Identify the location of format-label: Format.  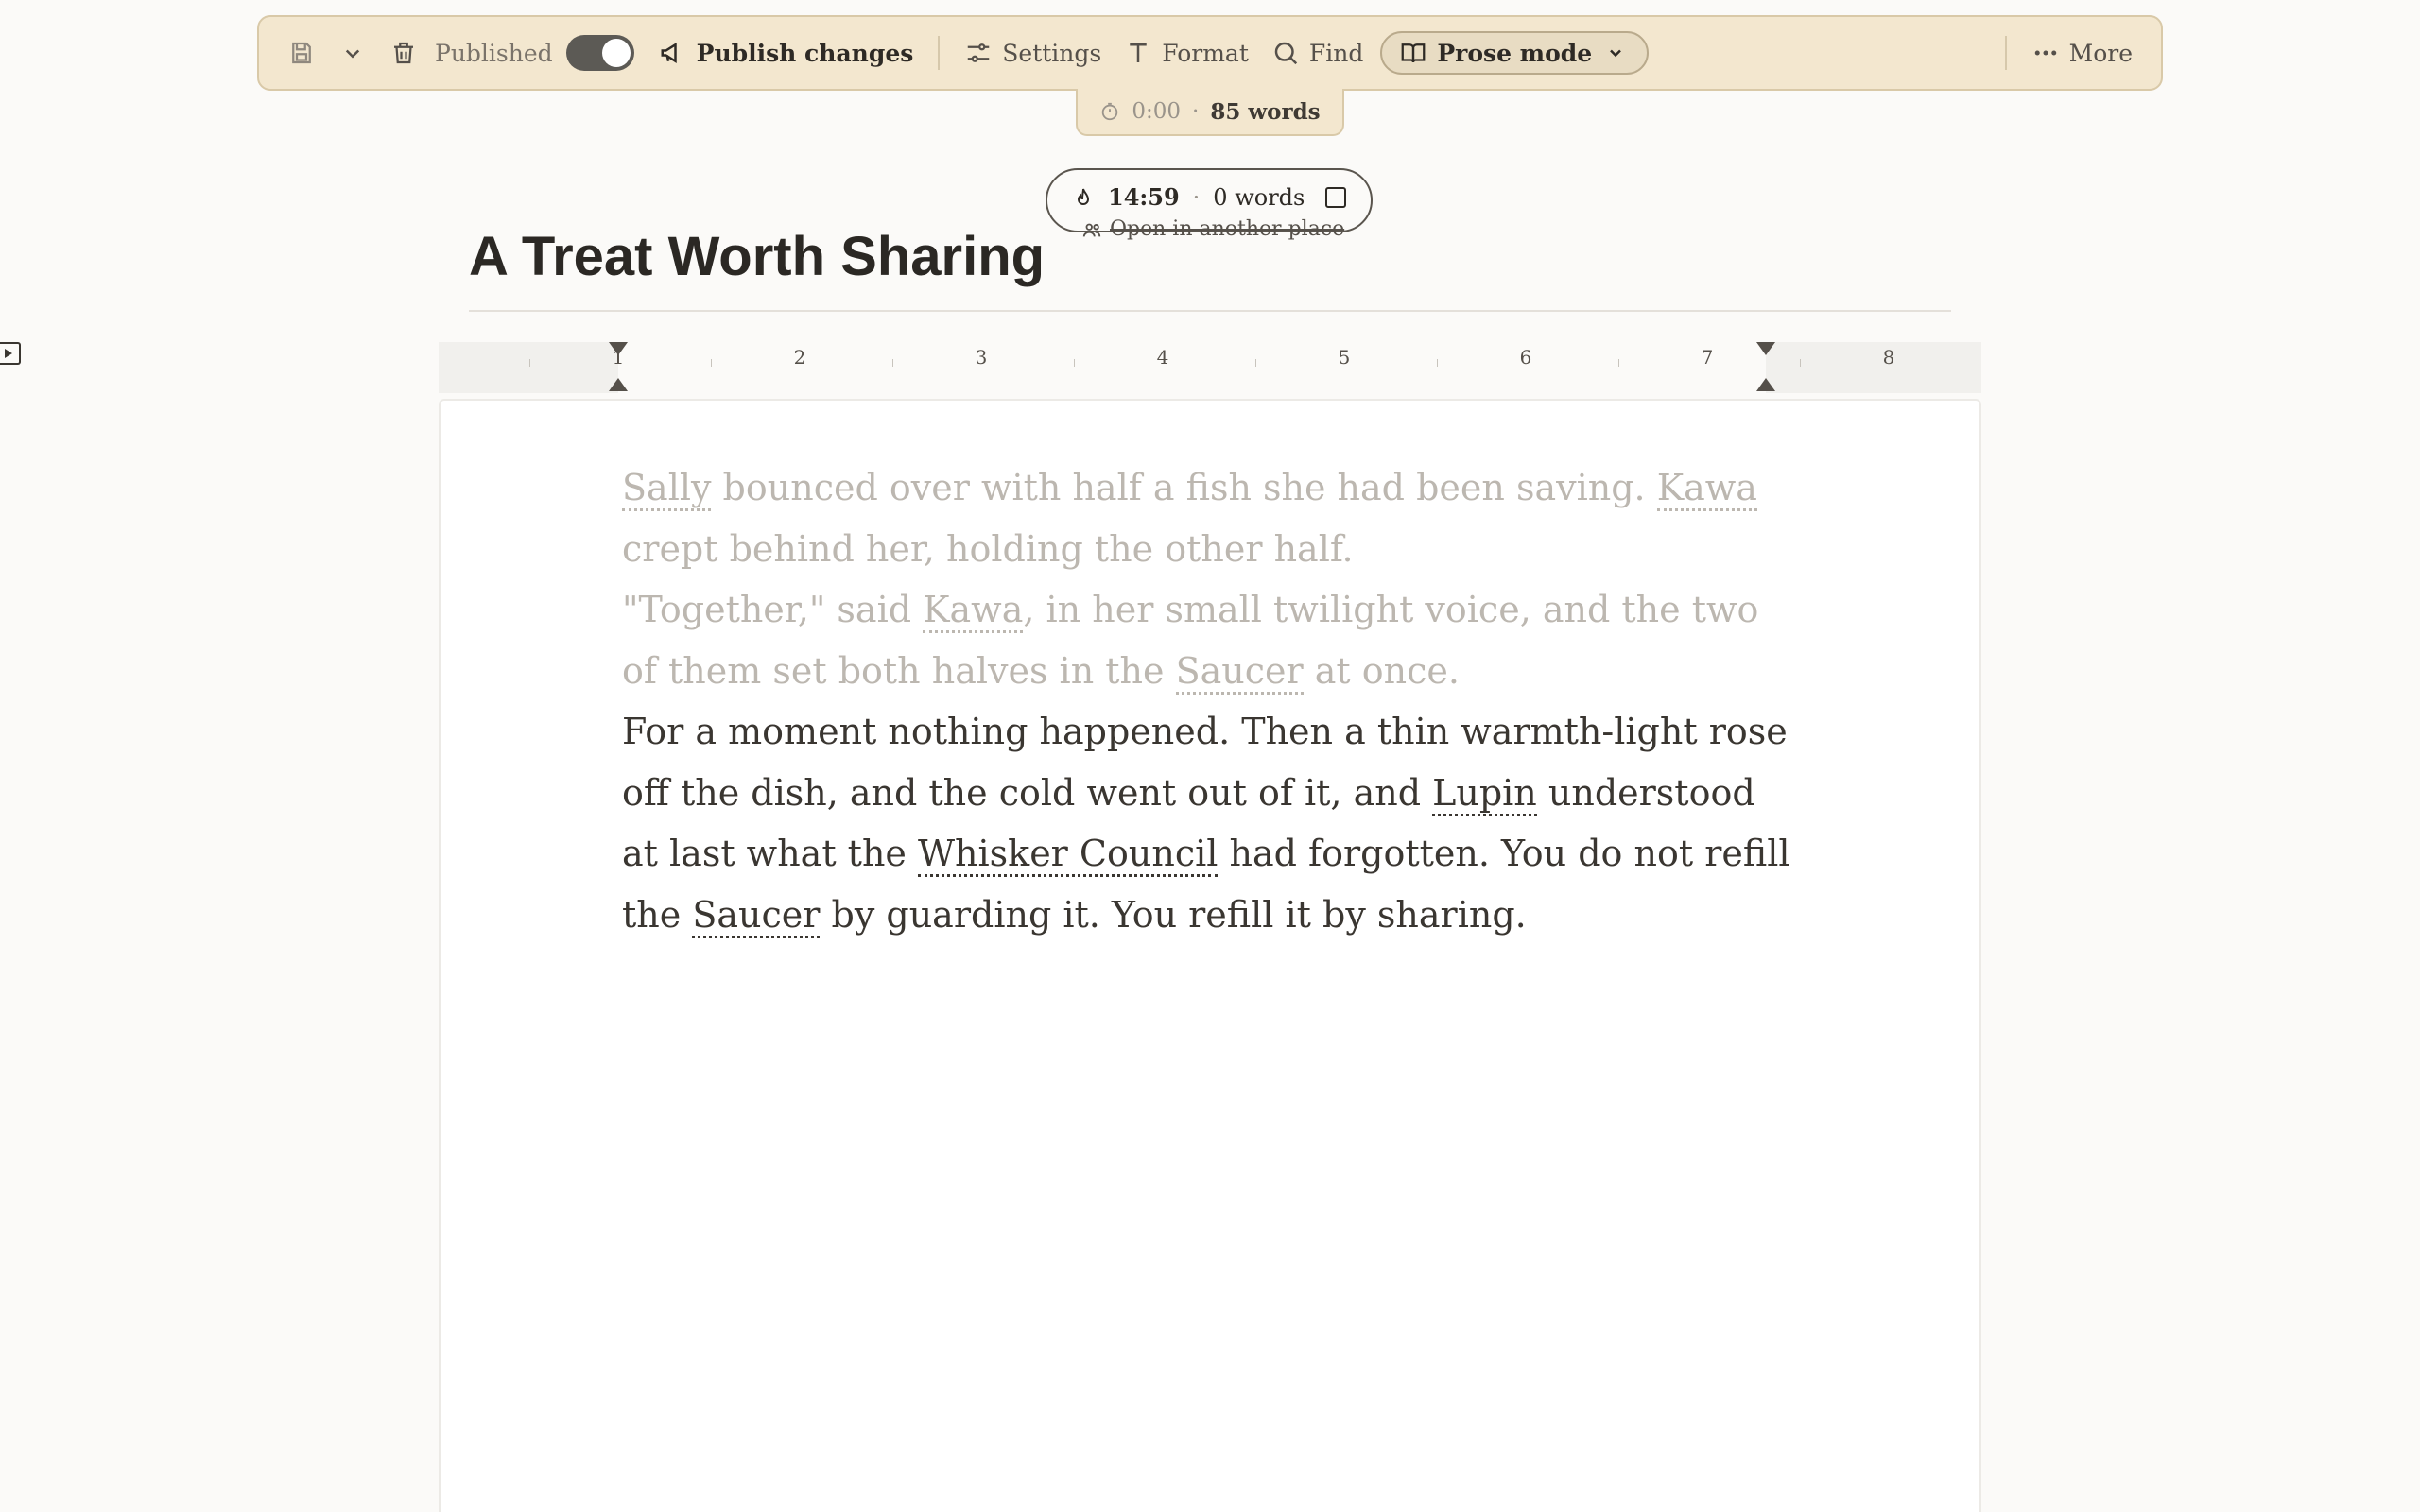
(1205, 53).